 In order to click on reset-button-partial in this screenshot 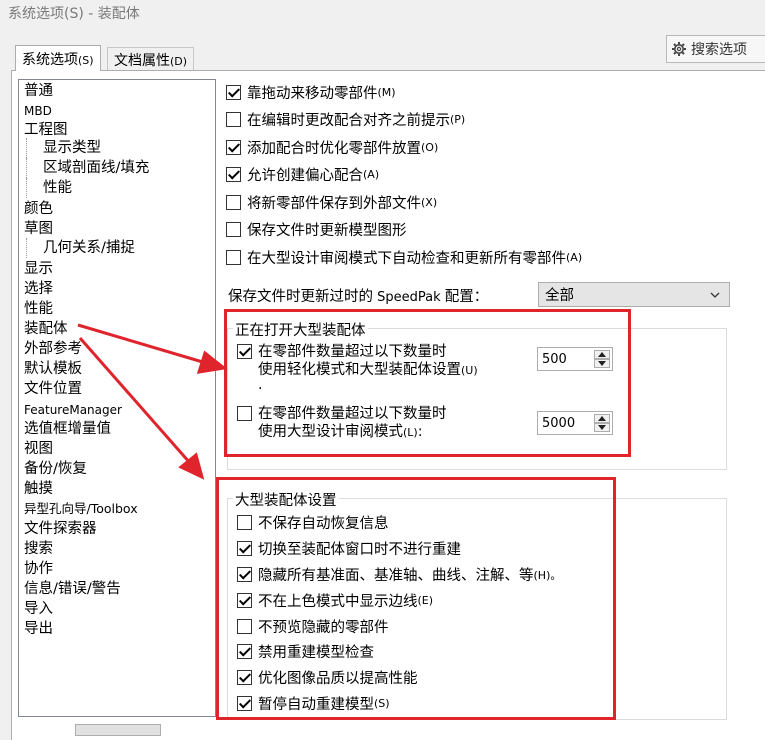, I will do `click(118, 730)`.